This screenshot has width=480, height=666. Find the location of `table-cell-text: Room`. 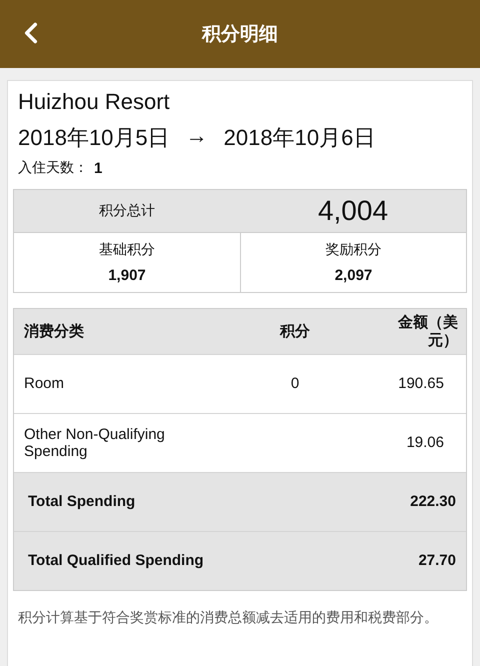

table-cell-text: Room is located at coordinates (44, 384).